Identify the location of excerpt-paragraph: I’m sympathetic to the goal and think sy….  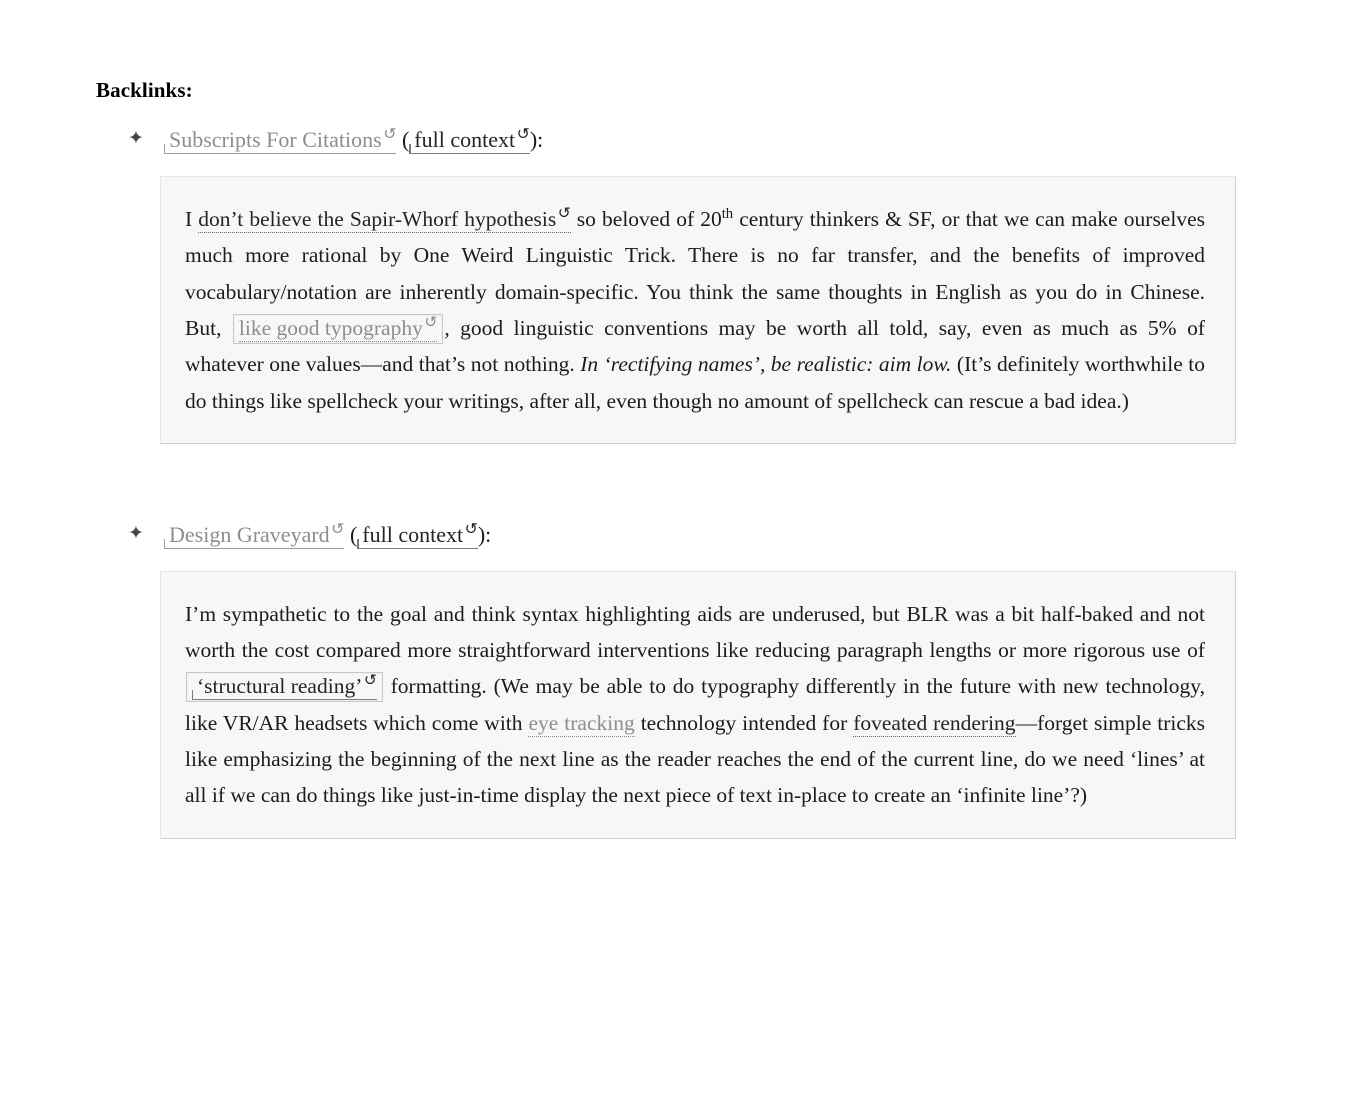
(695, 705).